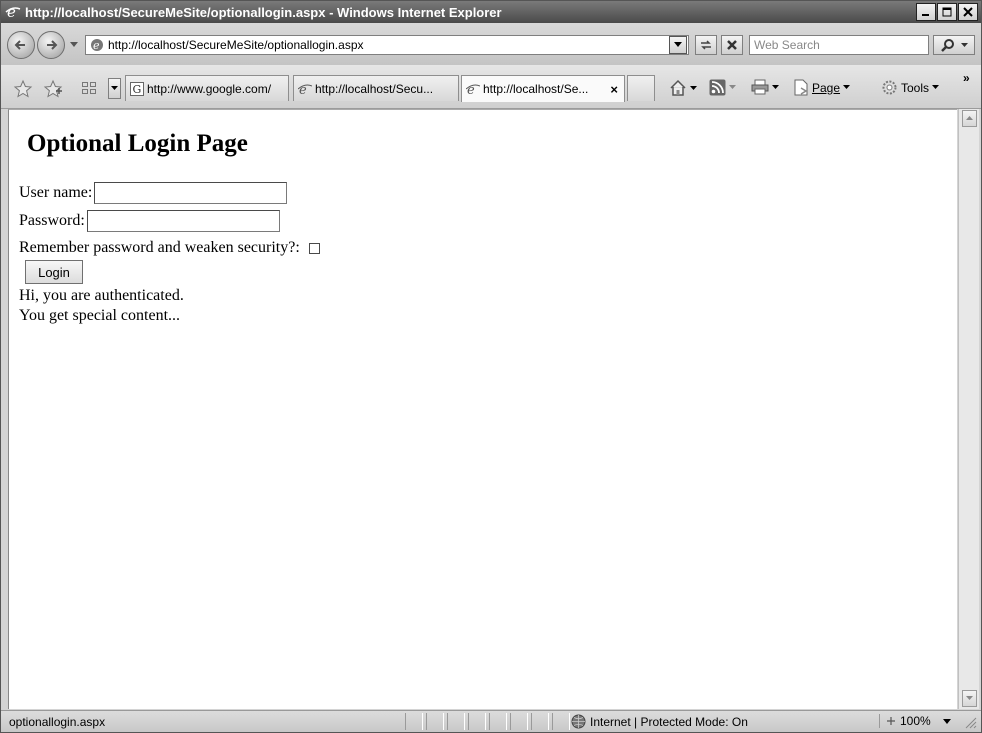  What do you see at coordinates (54, 272) in the screenshot?
I see `login-button: Login` at bounding box center [54, 272].